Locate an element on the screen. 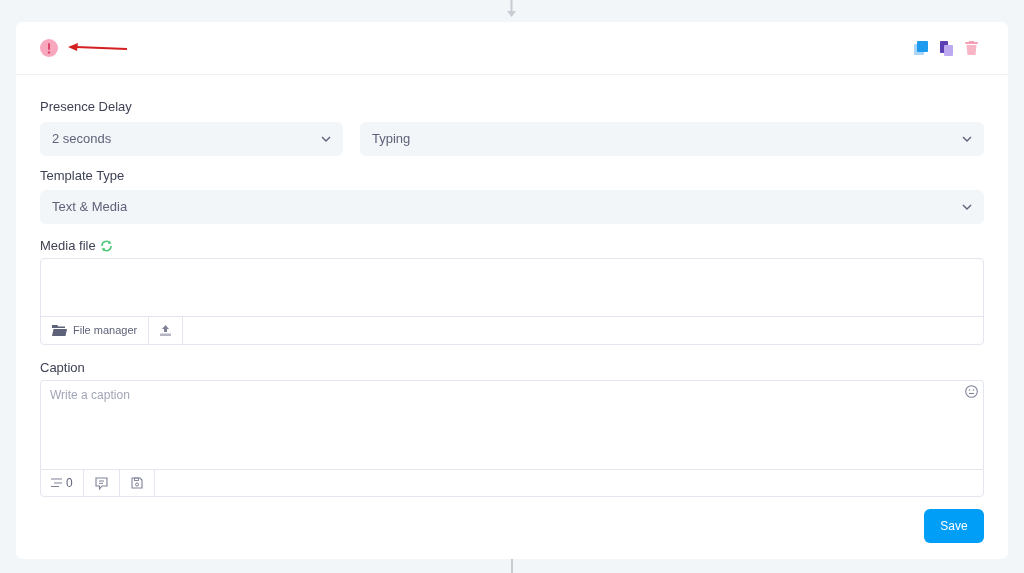  warning-icon is located at coordinates (49, 48).